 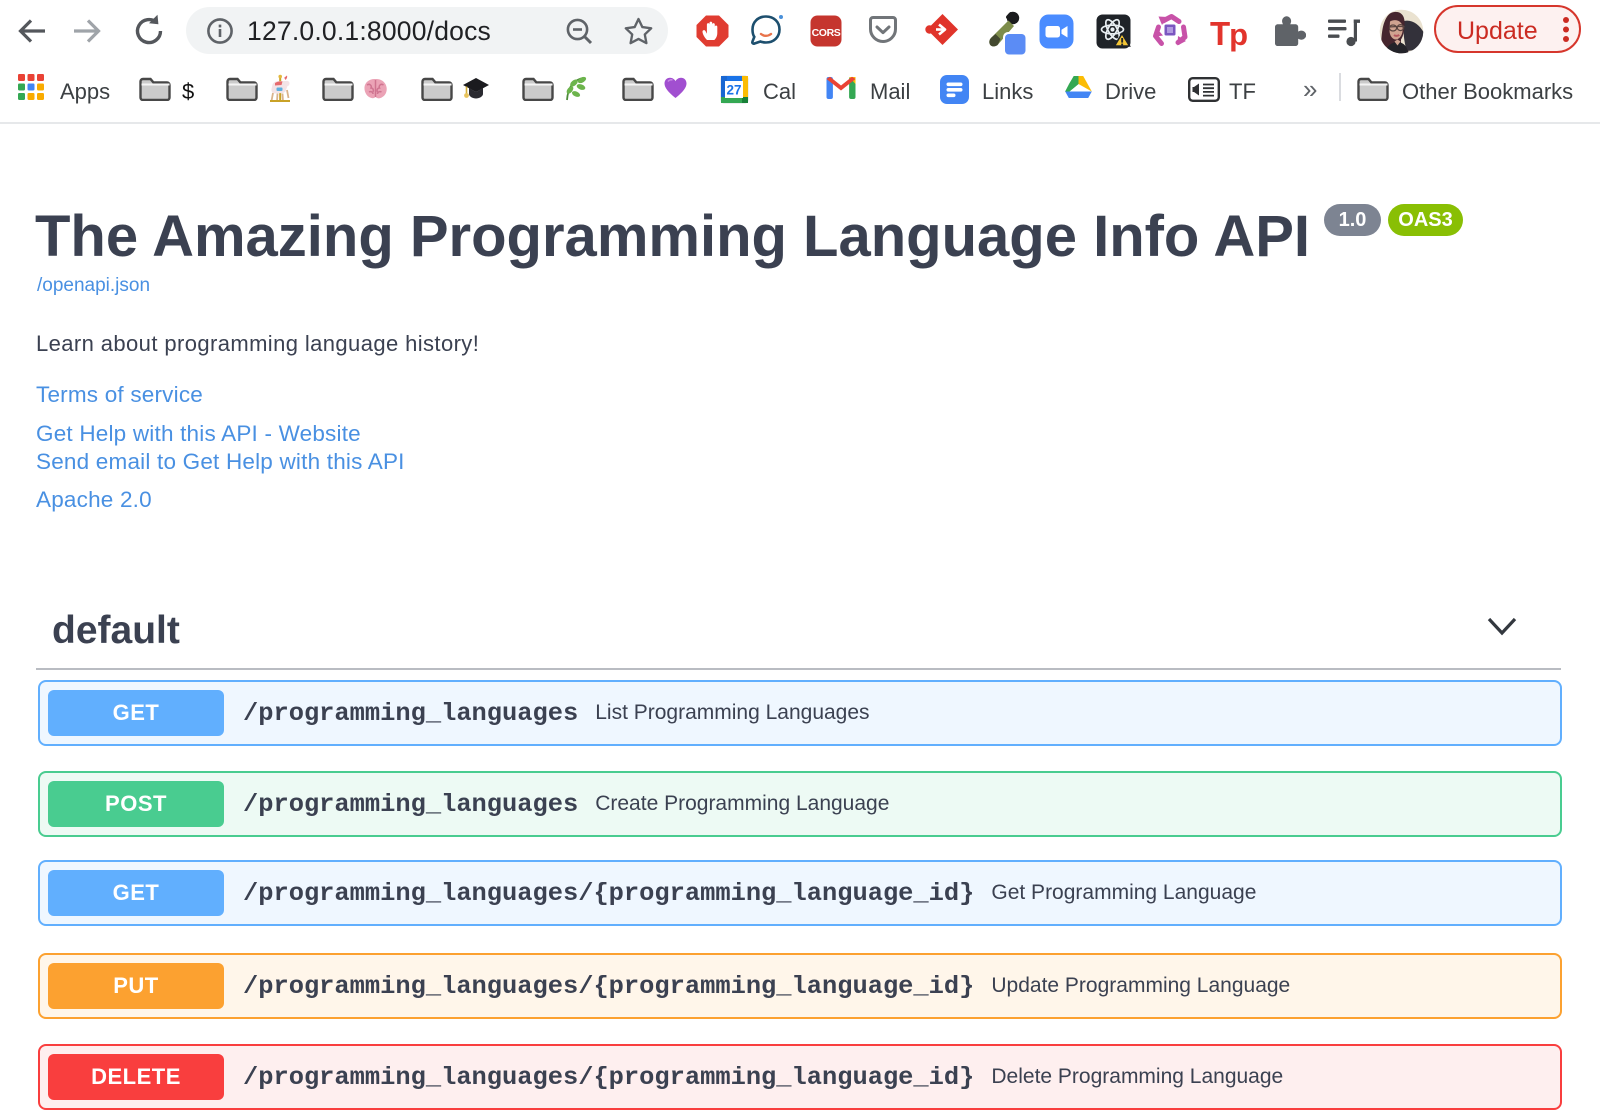 I want to click on svg-text: 27, so click(x=733, y=90).